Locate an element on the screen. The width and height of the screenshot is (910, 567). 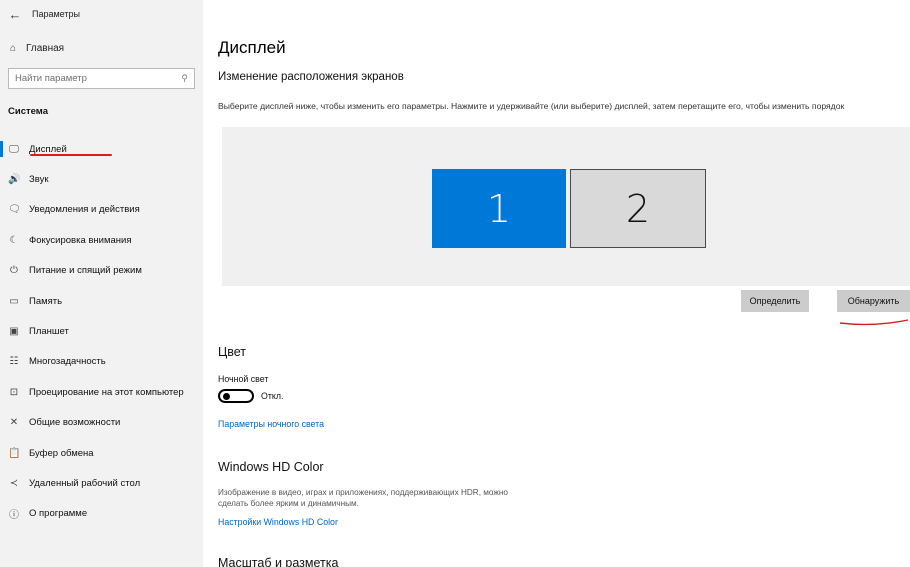
page-title: Дисплей is located at coordinates (252, 47).